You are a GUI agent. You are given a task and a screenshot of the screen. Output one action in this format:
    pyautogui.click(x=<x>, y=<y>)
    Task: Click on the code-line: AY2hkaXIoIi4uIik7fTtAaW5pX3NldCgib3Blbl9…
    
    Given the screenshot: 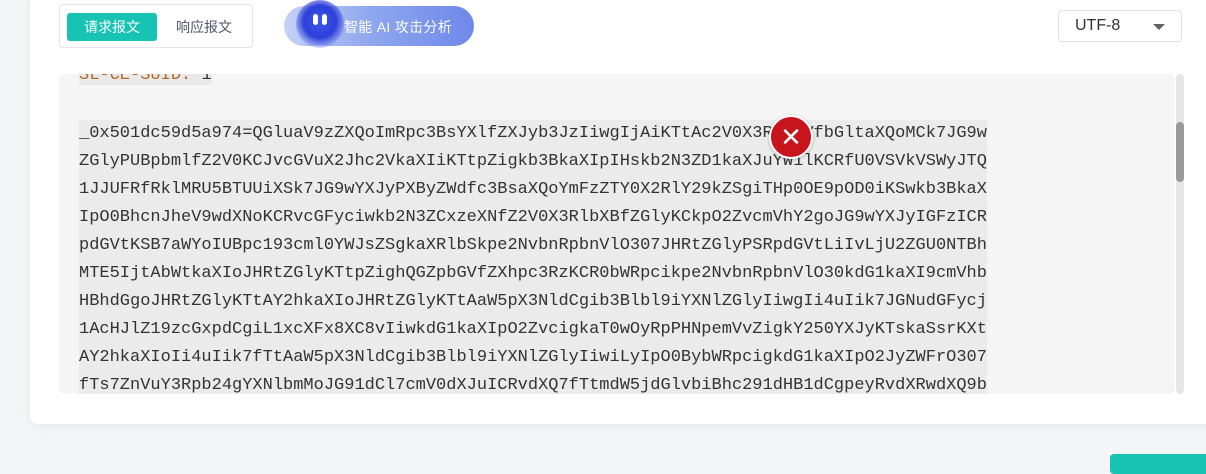 What is the action you would take?
    pyautogui.click(x=533, y=357)
    